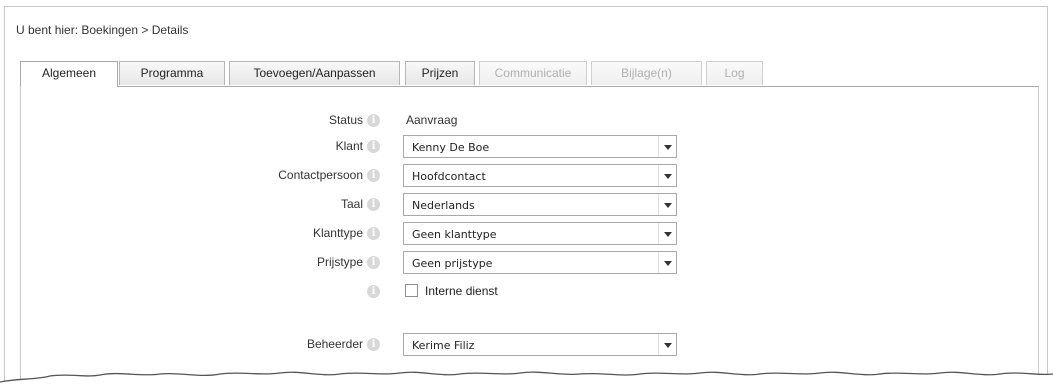 Image resolution: width=1053 pixels, height=386 pixels. Describe the element at coordinates (172, 73) in the screenshot. I see `tab-programma: Programma` at that location.